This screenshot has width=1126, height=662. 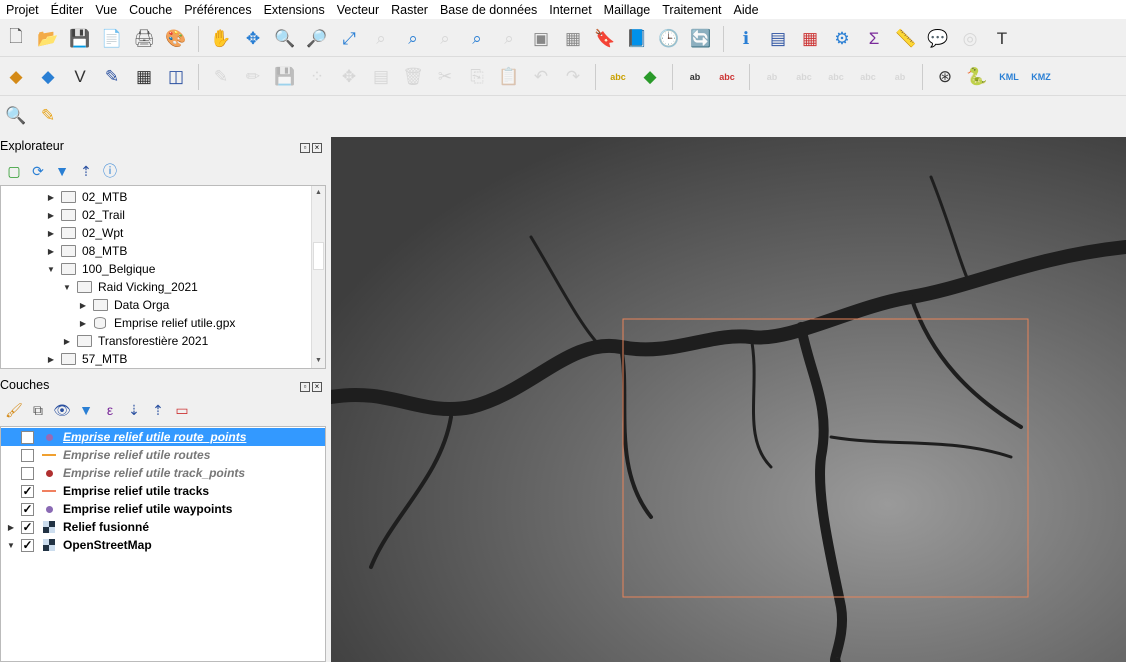 What do you see at coordinates (509, 77) in the screenshot?
I see `paste-icon: 📋` at bounding box center [509, 77].